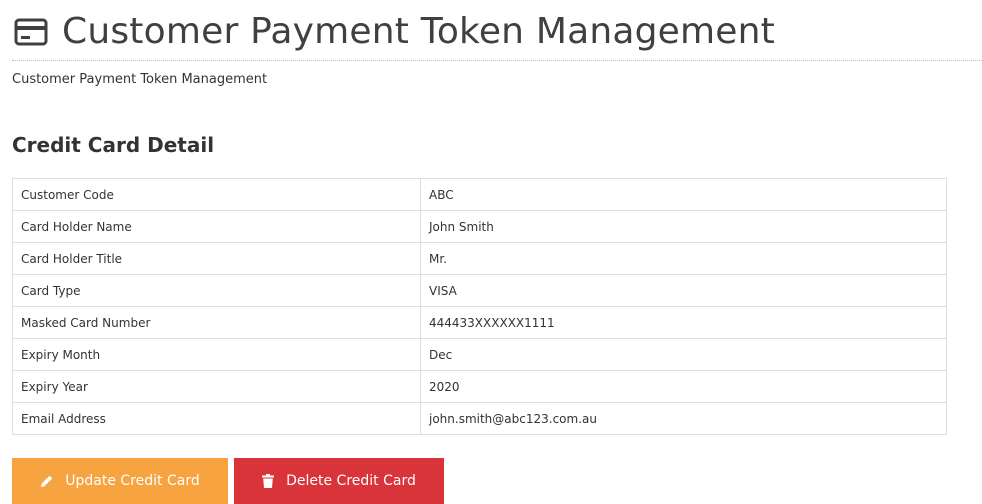 The image size is (982, 504). What do you see at coordinates (268, 481) in the screenshot?
I see `trash-icon` at bounding box center [268, 481].